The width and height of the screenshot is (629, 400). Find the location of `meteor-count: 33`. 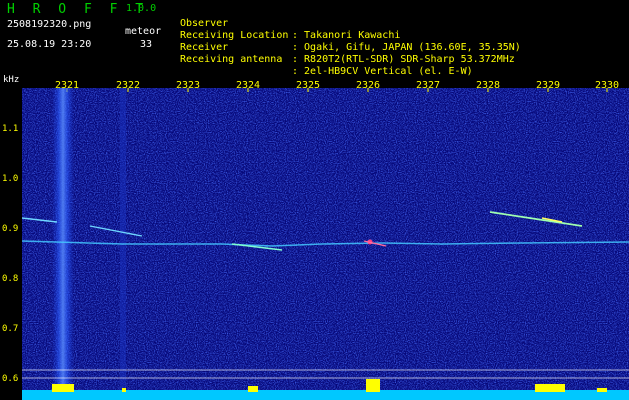

meteor-count: 33 is located at coordinates (146, 44).